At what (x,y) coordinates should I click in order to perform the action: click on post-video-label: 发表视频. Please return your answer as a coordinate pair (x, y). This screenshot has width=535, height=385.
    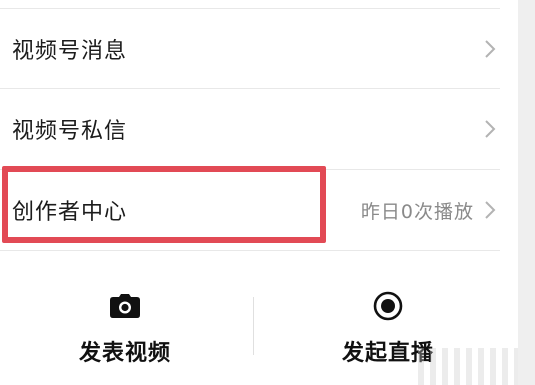
    Looking at the image, I should click on (124, 353).